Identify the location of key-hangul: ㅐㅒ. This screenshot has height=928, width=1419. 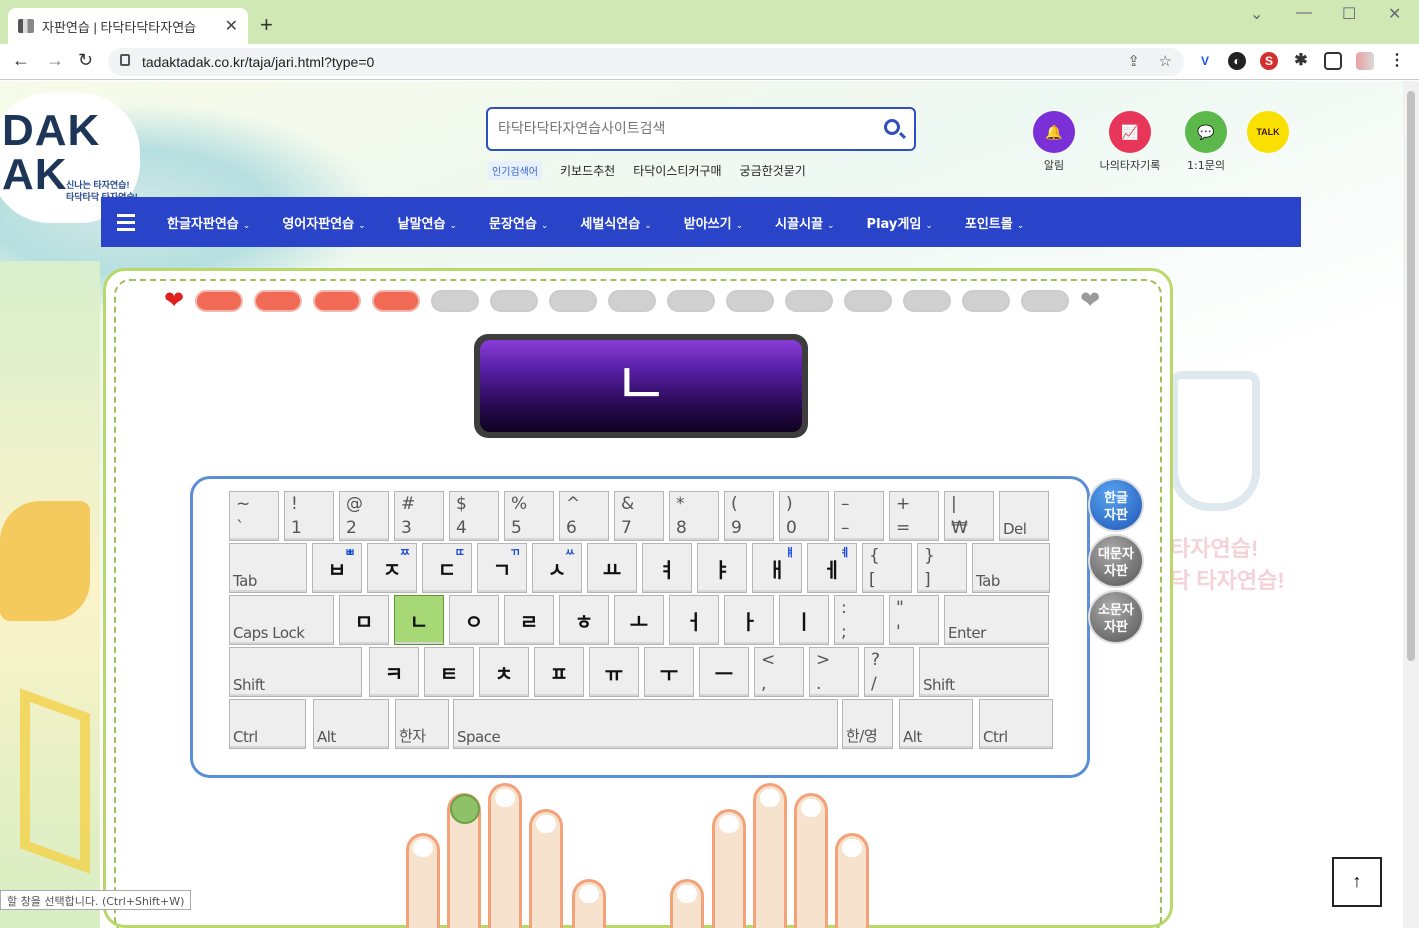
(777, 568).